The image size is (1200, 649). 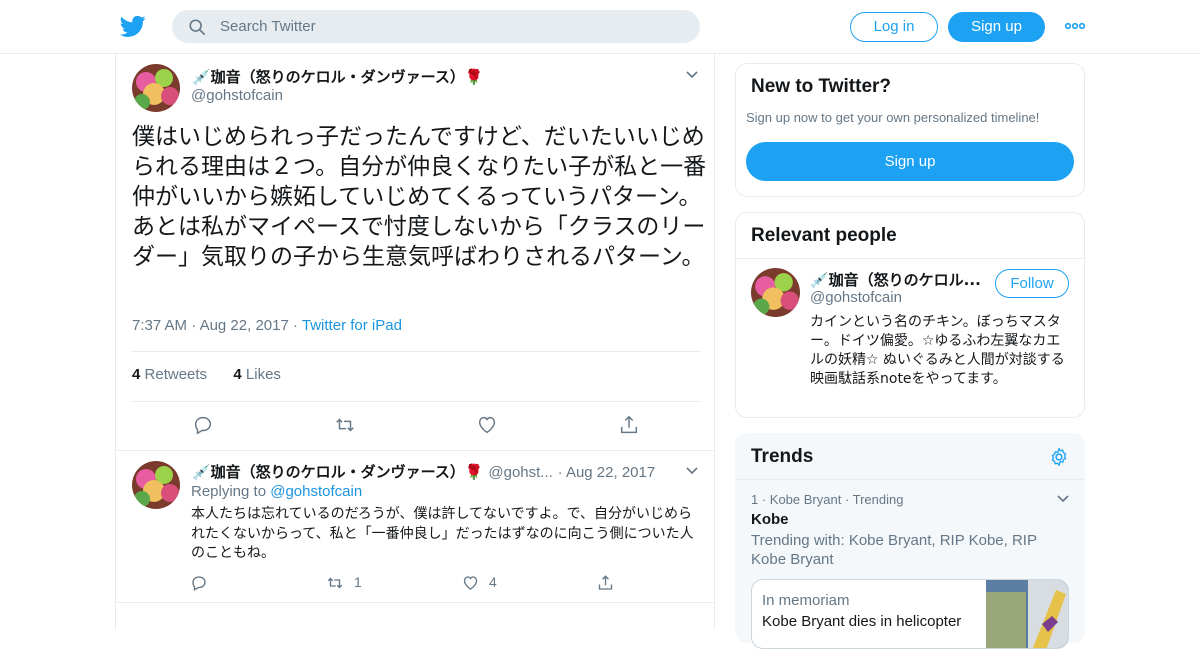 What do you see at coordinates (237, 95) in the screenshot?
I see `author-handle: @gohstofcain` at bounding box center [237, 95].